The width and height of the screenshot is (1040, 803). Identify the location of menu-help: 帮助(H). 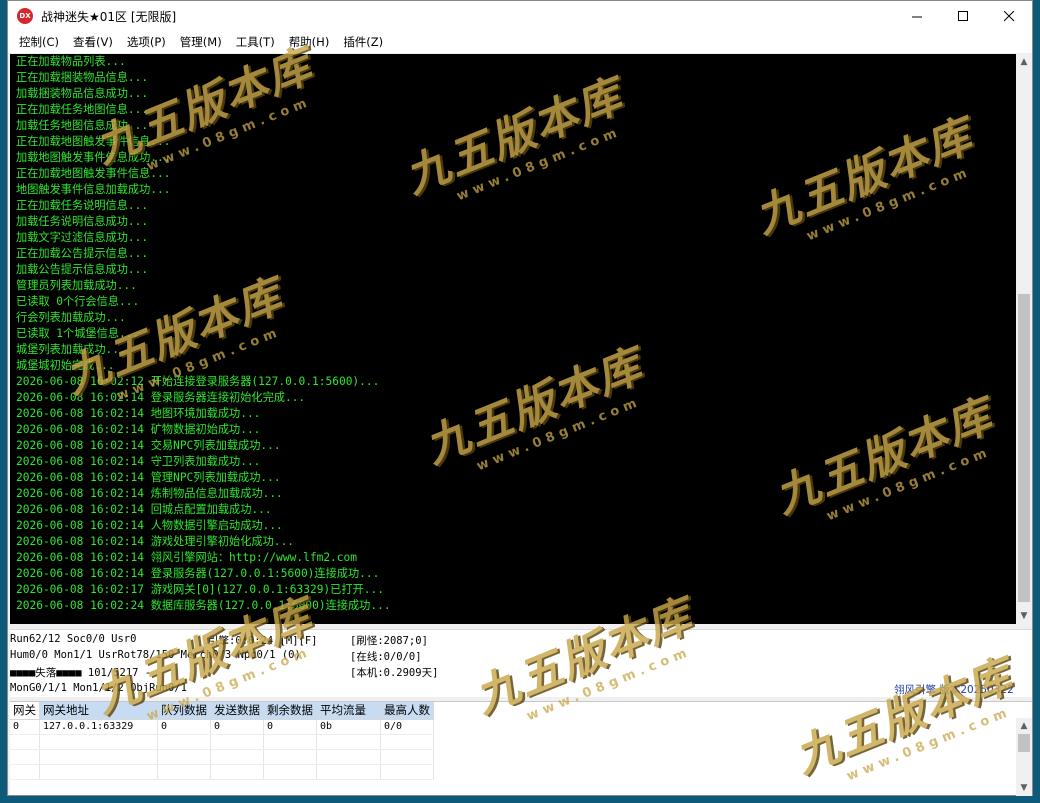
(309, 42).